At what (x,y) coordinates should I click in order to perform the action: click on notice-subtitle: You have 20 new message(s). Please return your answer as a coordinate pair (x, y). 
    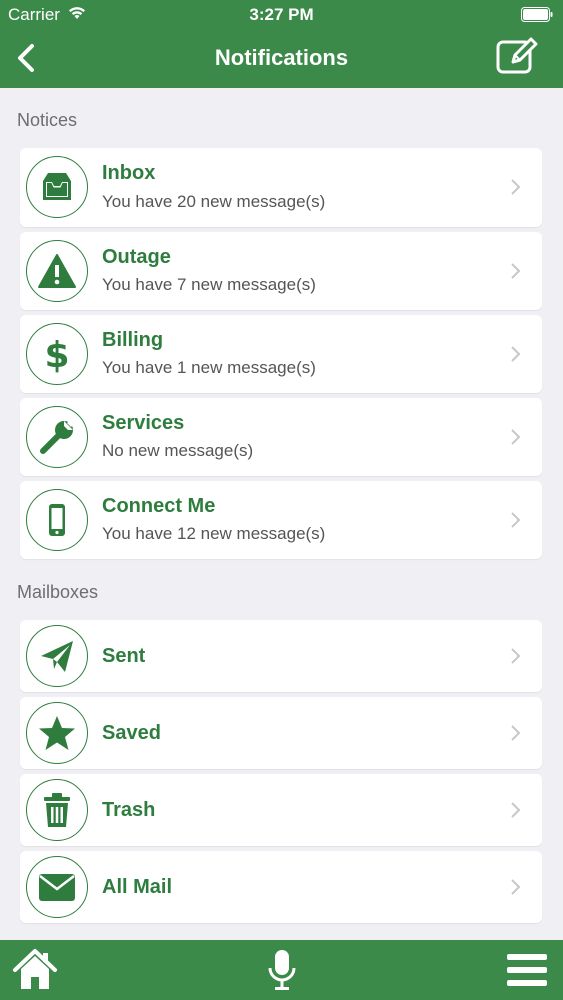
    Looking at the image, I should click on (214, 201).